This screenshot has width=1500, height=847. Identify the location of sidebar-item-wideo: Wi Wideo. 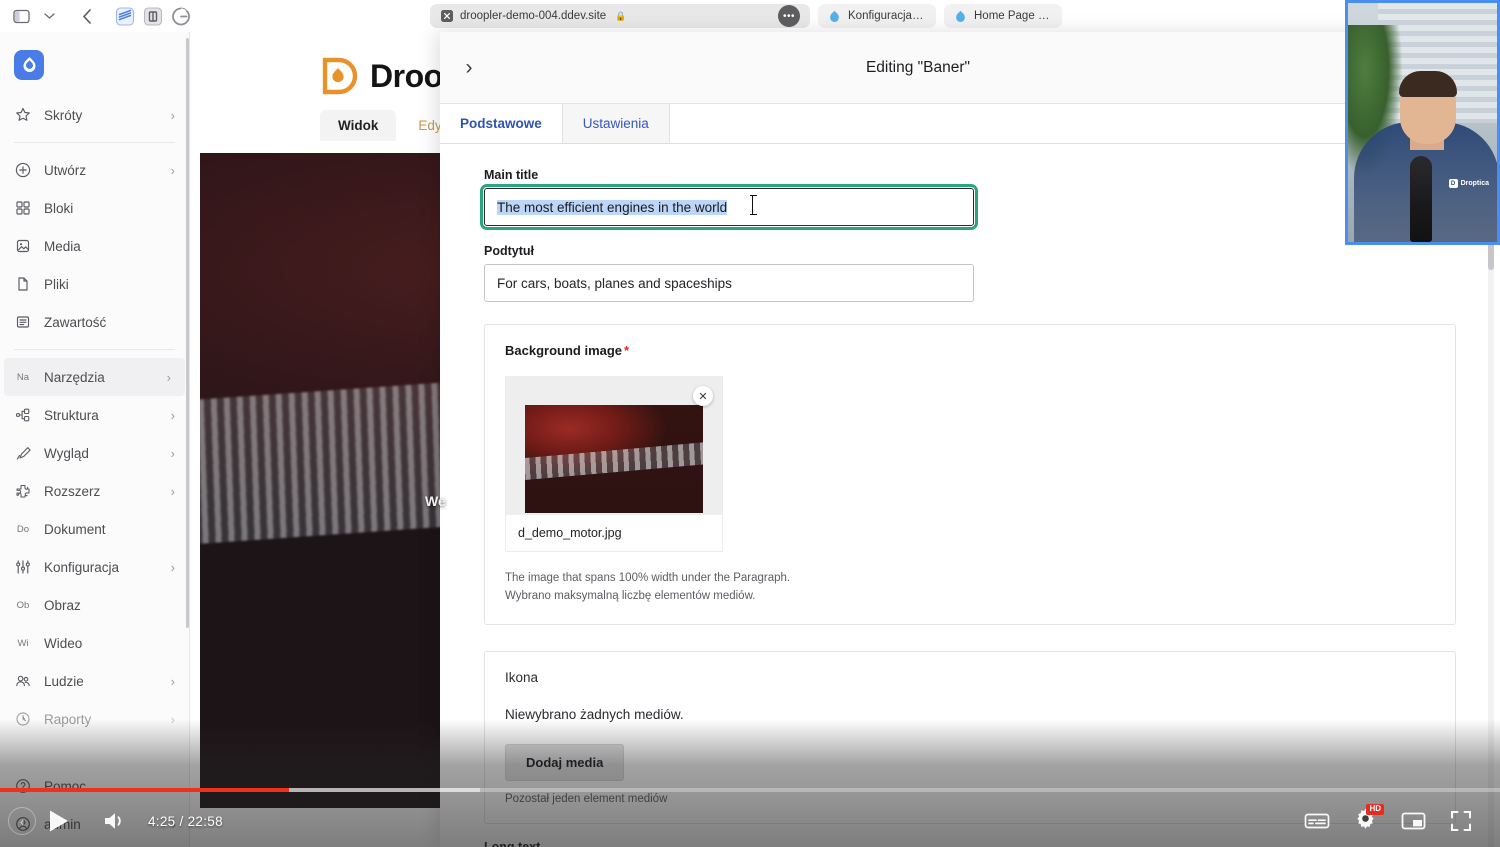
(94, 643).